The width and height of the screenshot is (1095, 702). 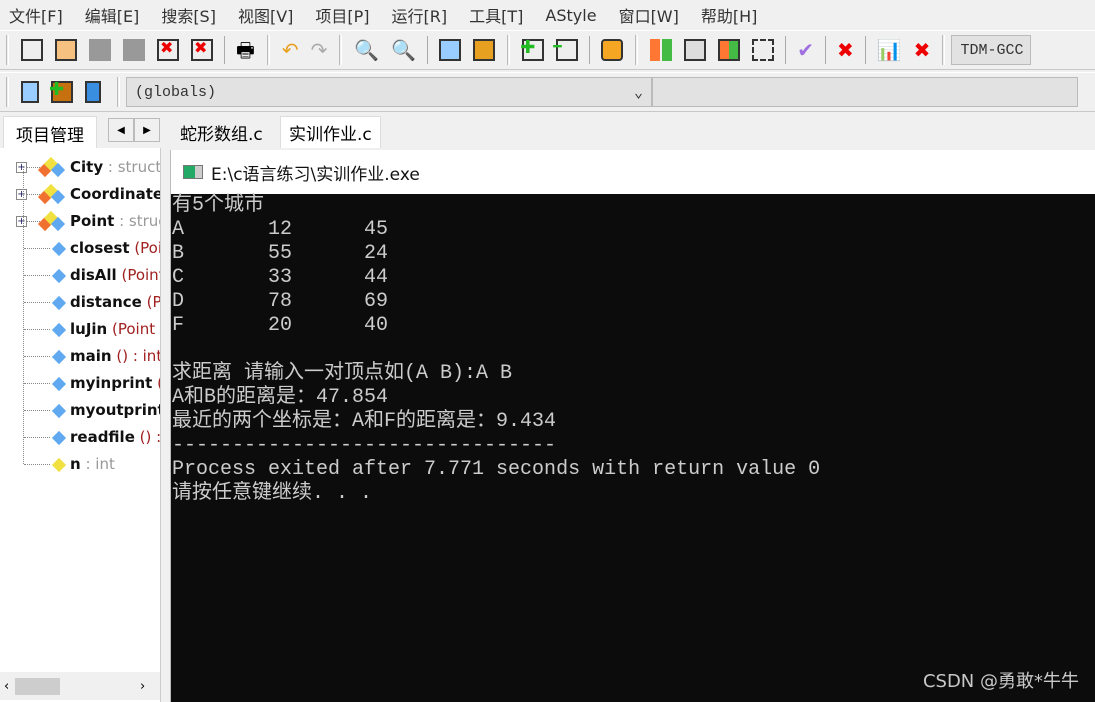 What do you see at coordinates (496, 15) in the screenshot?
I see `menu-tools: 工具[T]` at bounding box center [496, 15].